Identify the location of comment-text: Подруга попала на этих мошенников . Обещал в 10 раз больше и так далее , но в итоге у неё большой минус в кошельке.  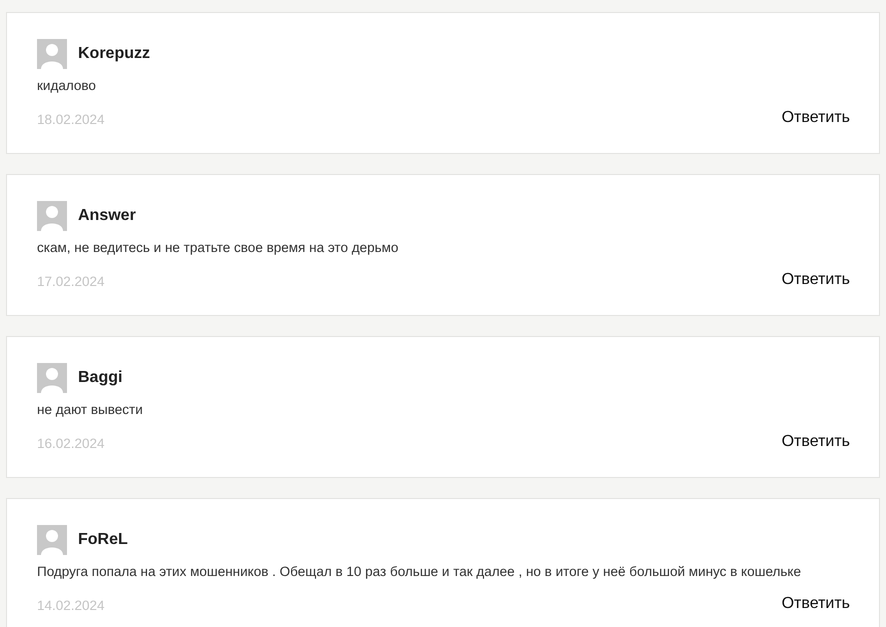
(419, 572).